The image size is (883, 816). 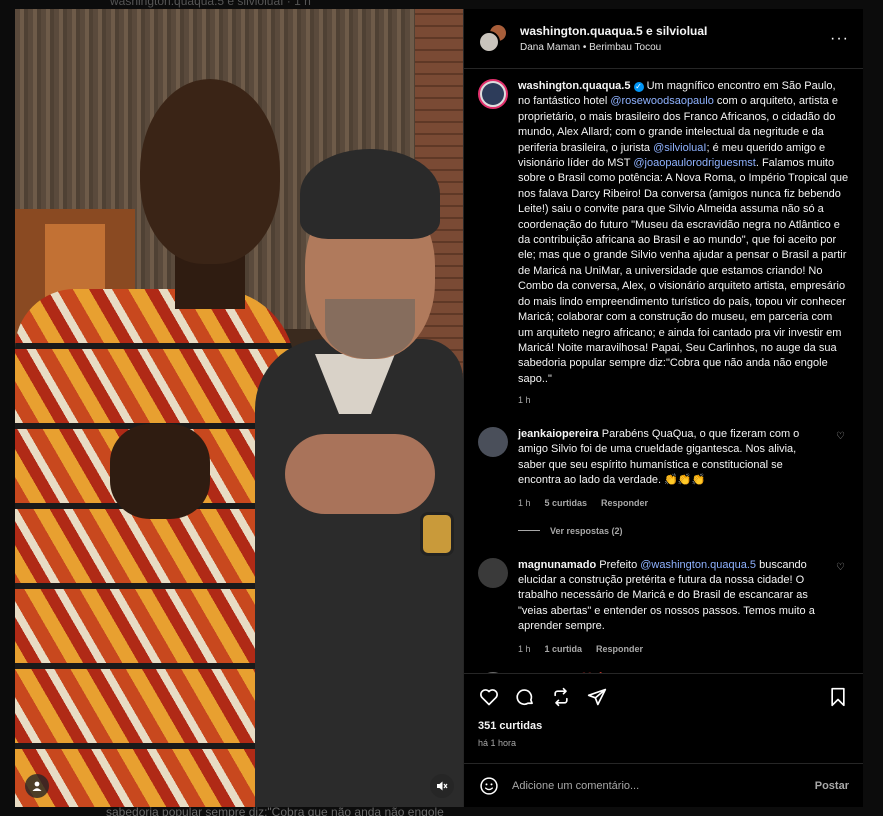 What do you see at coordinates (564, 649) in the screenshot?
I see `comment-likes: 1 curtida` at bounding box center [564, 649].